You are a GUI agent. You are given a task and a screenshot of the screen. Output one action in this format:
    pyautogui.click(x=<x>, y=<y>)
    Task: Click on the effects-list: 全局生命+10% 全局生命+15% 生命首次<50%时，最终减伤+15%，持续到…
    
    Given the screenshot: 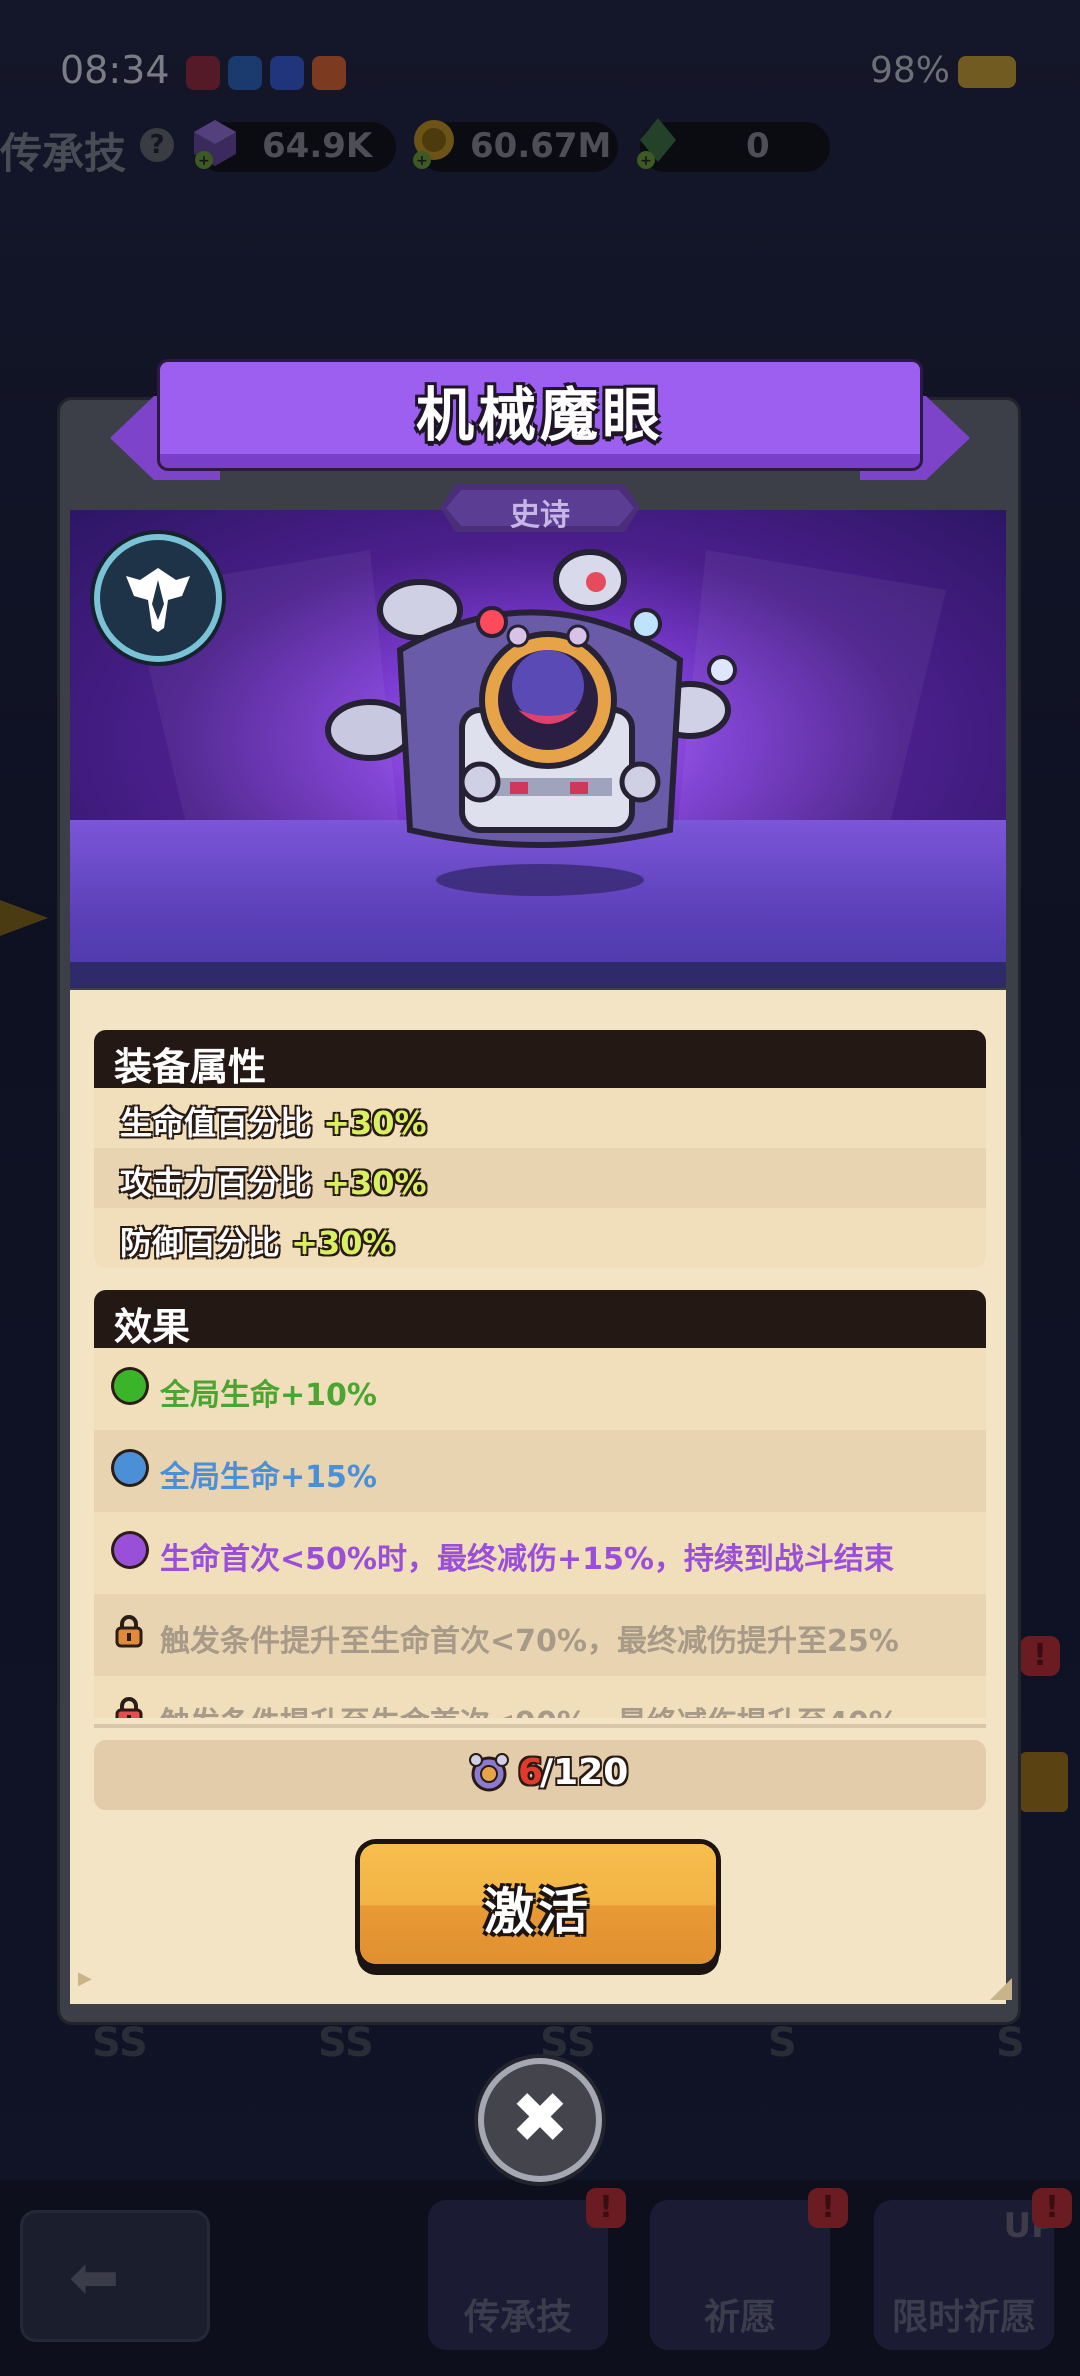 What is the action you would take?
    pyautogui.click(x=540, y=1533)
    